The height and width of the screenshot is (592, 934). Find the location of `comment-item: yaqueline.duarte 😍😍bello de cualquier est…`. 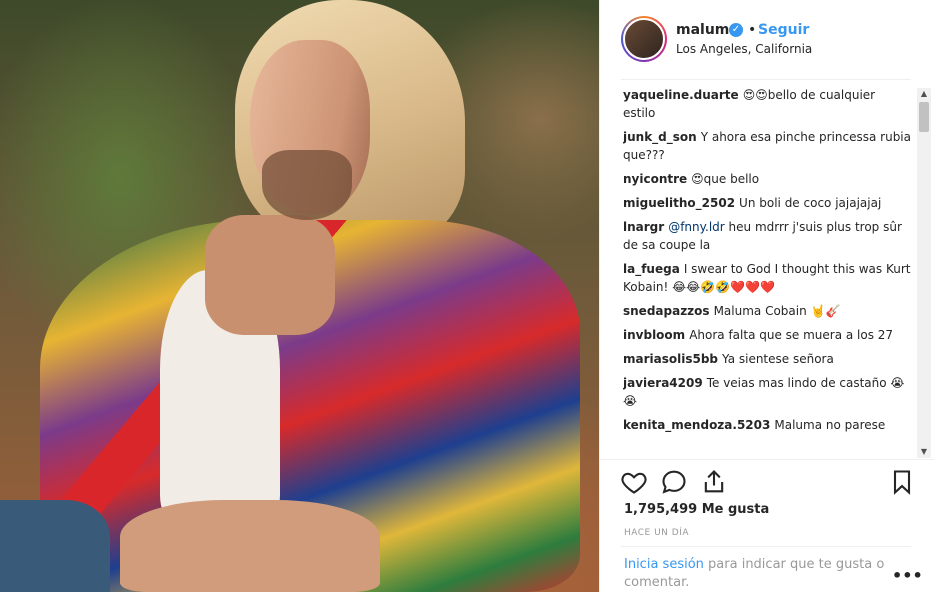

comment-item: yaqueline.duarte 😍😍bello de cualquier est… is located at coordinates (767, 104).